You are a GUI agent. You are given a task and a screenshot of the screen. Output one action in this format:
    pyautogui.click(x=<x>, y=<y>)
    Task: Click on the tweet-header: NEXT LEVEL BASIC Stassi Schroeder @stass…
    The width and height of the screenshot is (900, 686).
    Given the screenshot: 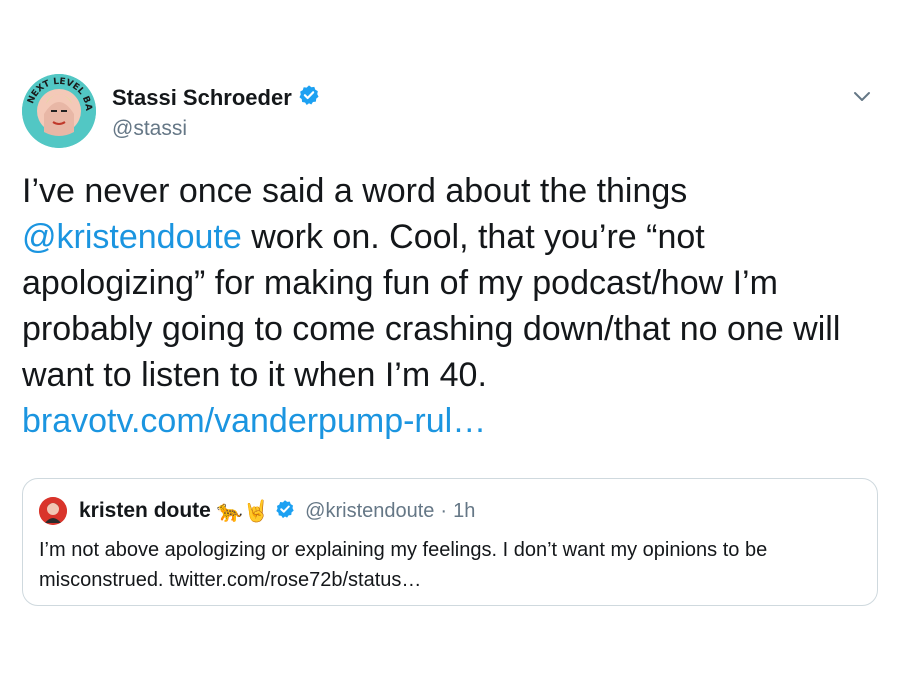 What is the action you would take?
    pyautogui.click(x=450, y=112)
    